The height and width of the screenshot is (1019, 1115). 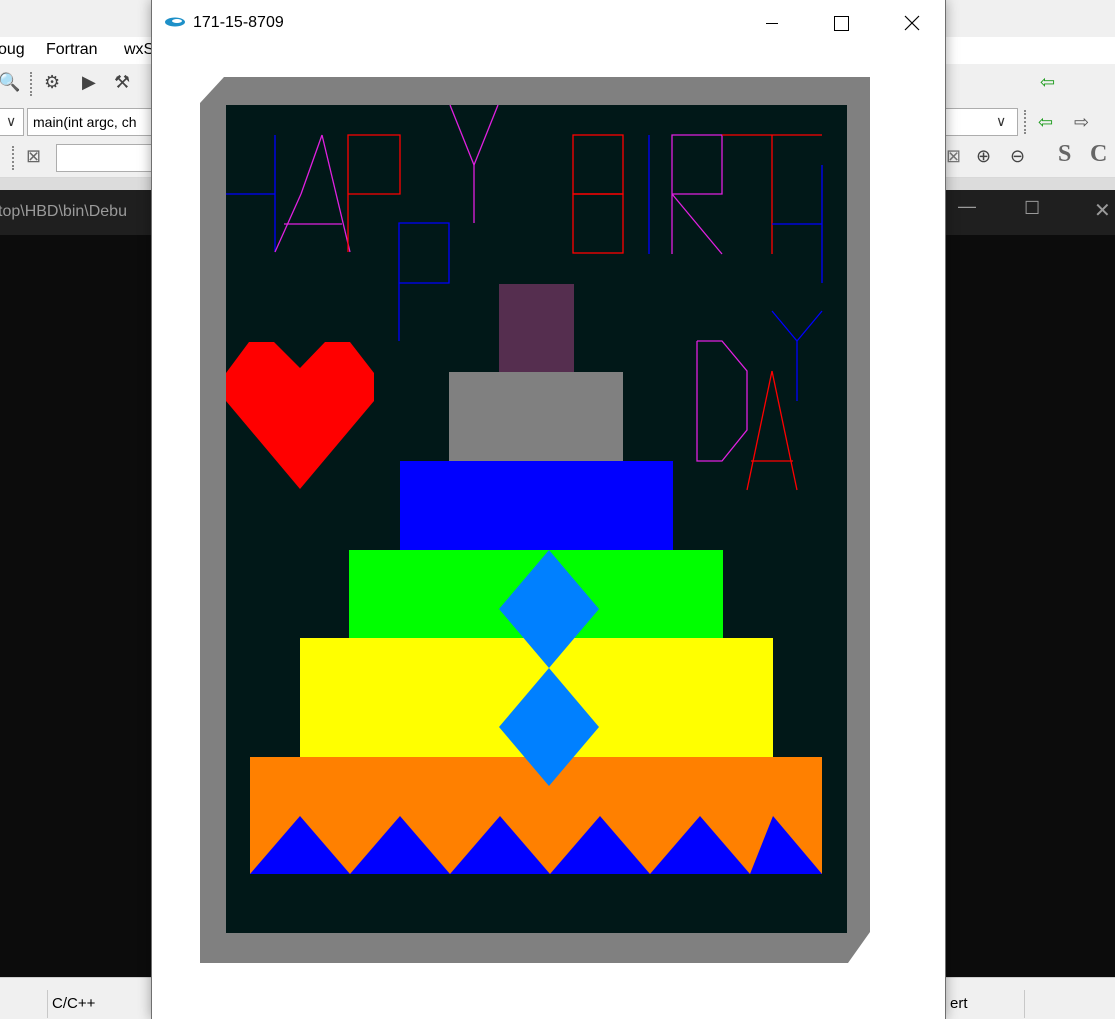 I want to click on scope-combo: ∨, so click(x=12, y=122).